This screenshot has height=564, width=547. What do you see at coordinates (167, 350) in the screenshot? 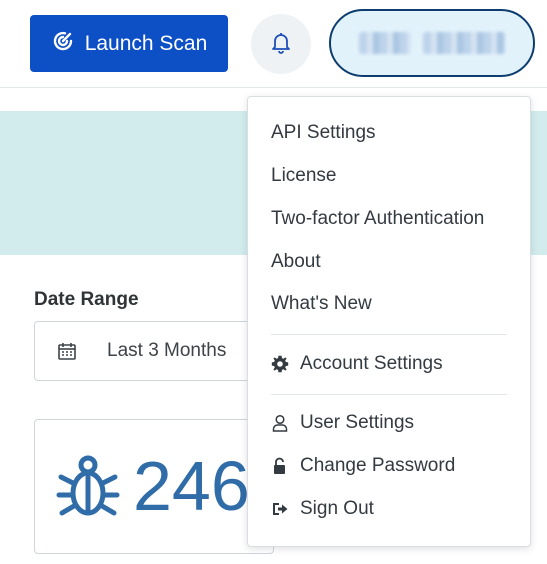
I see `date-range-value: Last 3 Months` at bounding box center [167, 350].